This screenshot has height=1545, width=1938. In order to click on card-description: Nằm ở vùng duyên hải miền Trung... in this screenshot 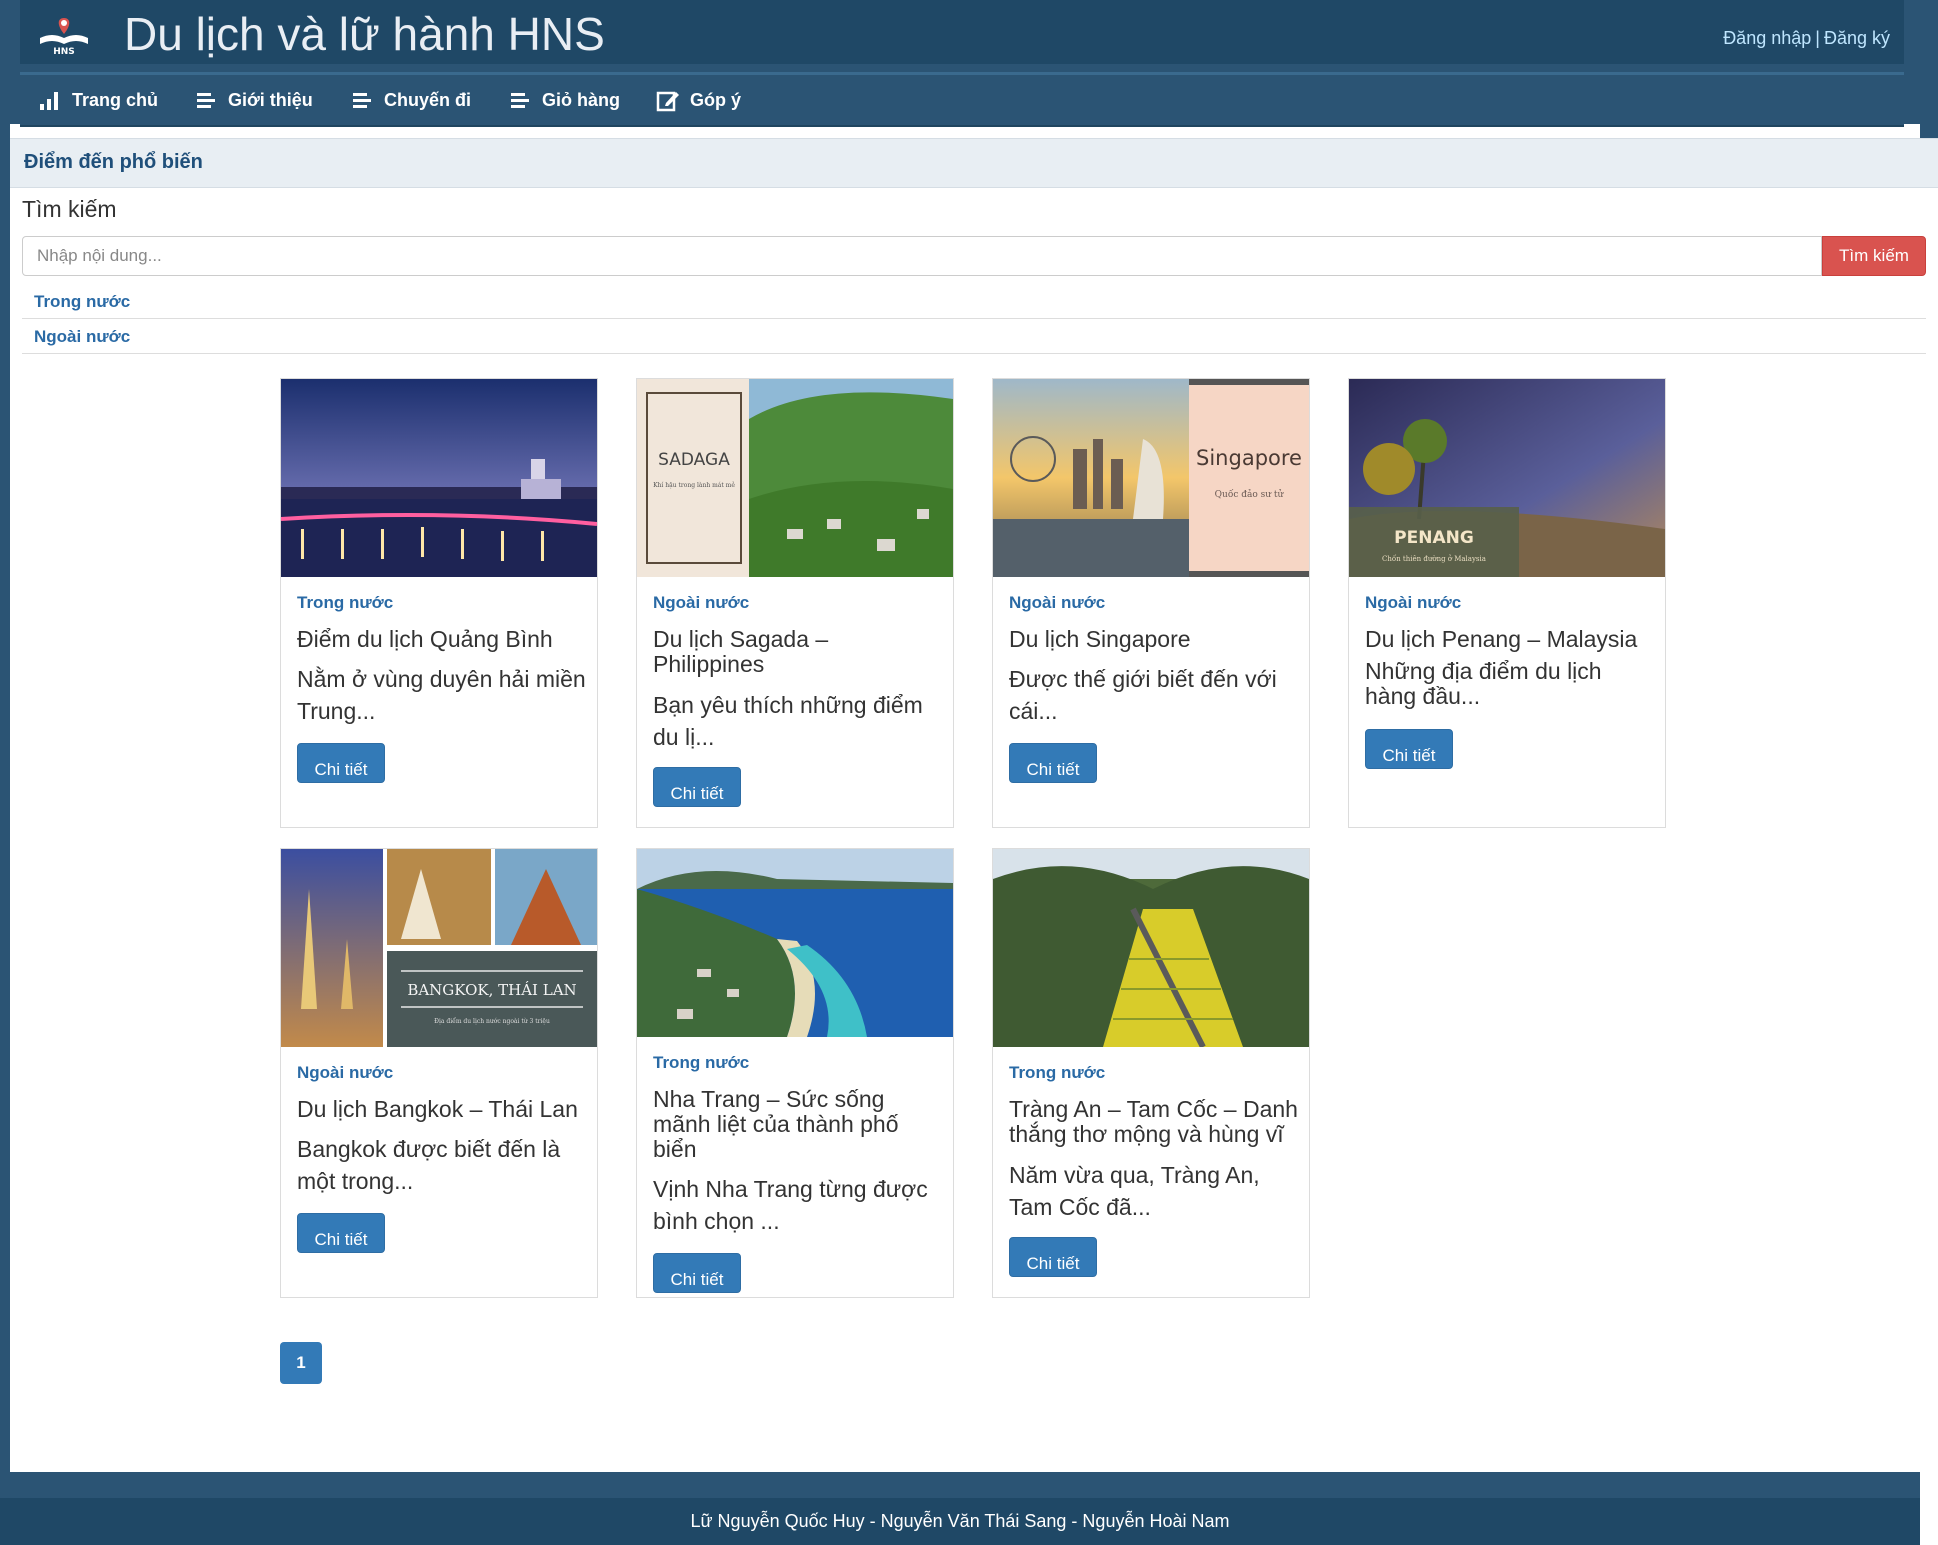, I will do `click(441, 695)`.